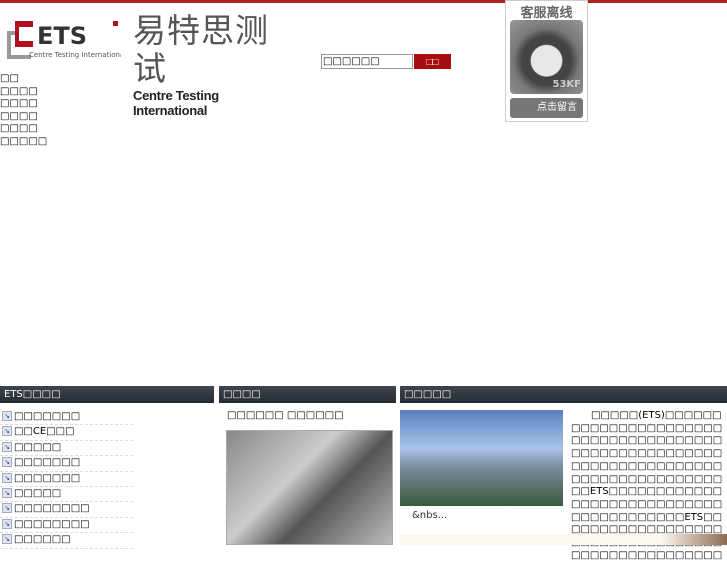 Image resolution: width=727 pixels, height=562 pixels. Describe the element at coordinates (285, 415) in the screenshot. I see `news-headline: □□□□□□ □□□□□□` at that location.